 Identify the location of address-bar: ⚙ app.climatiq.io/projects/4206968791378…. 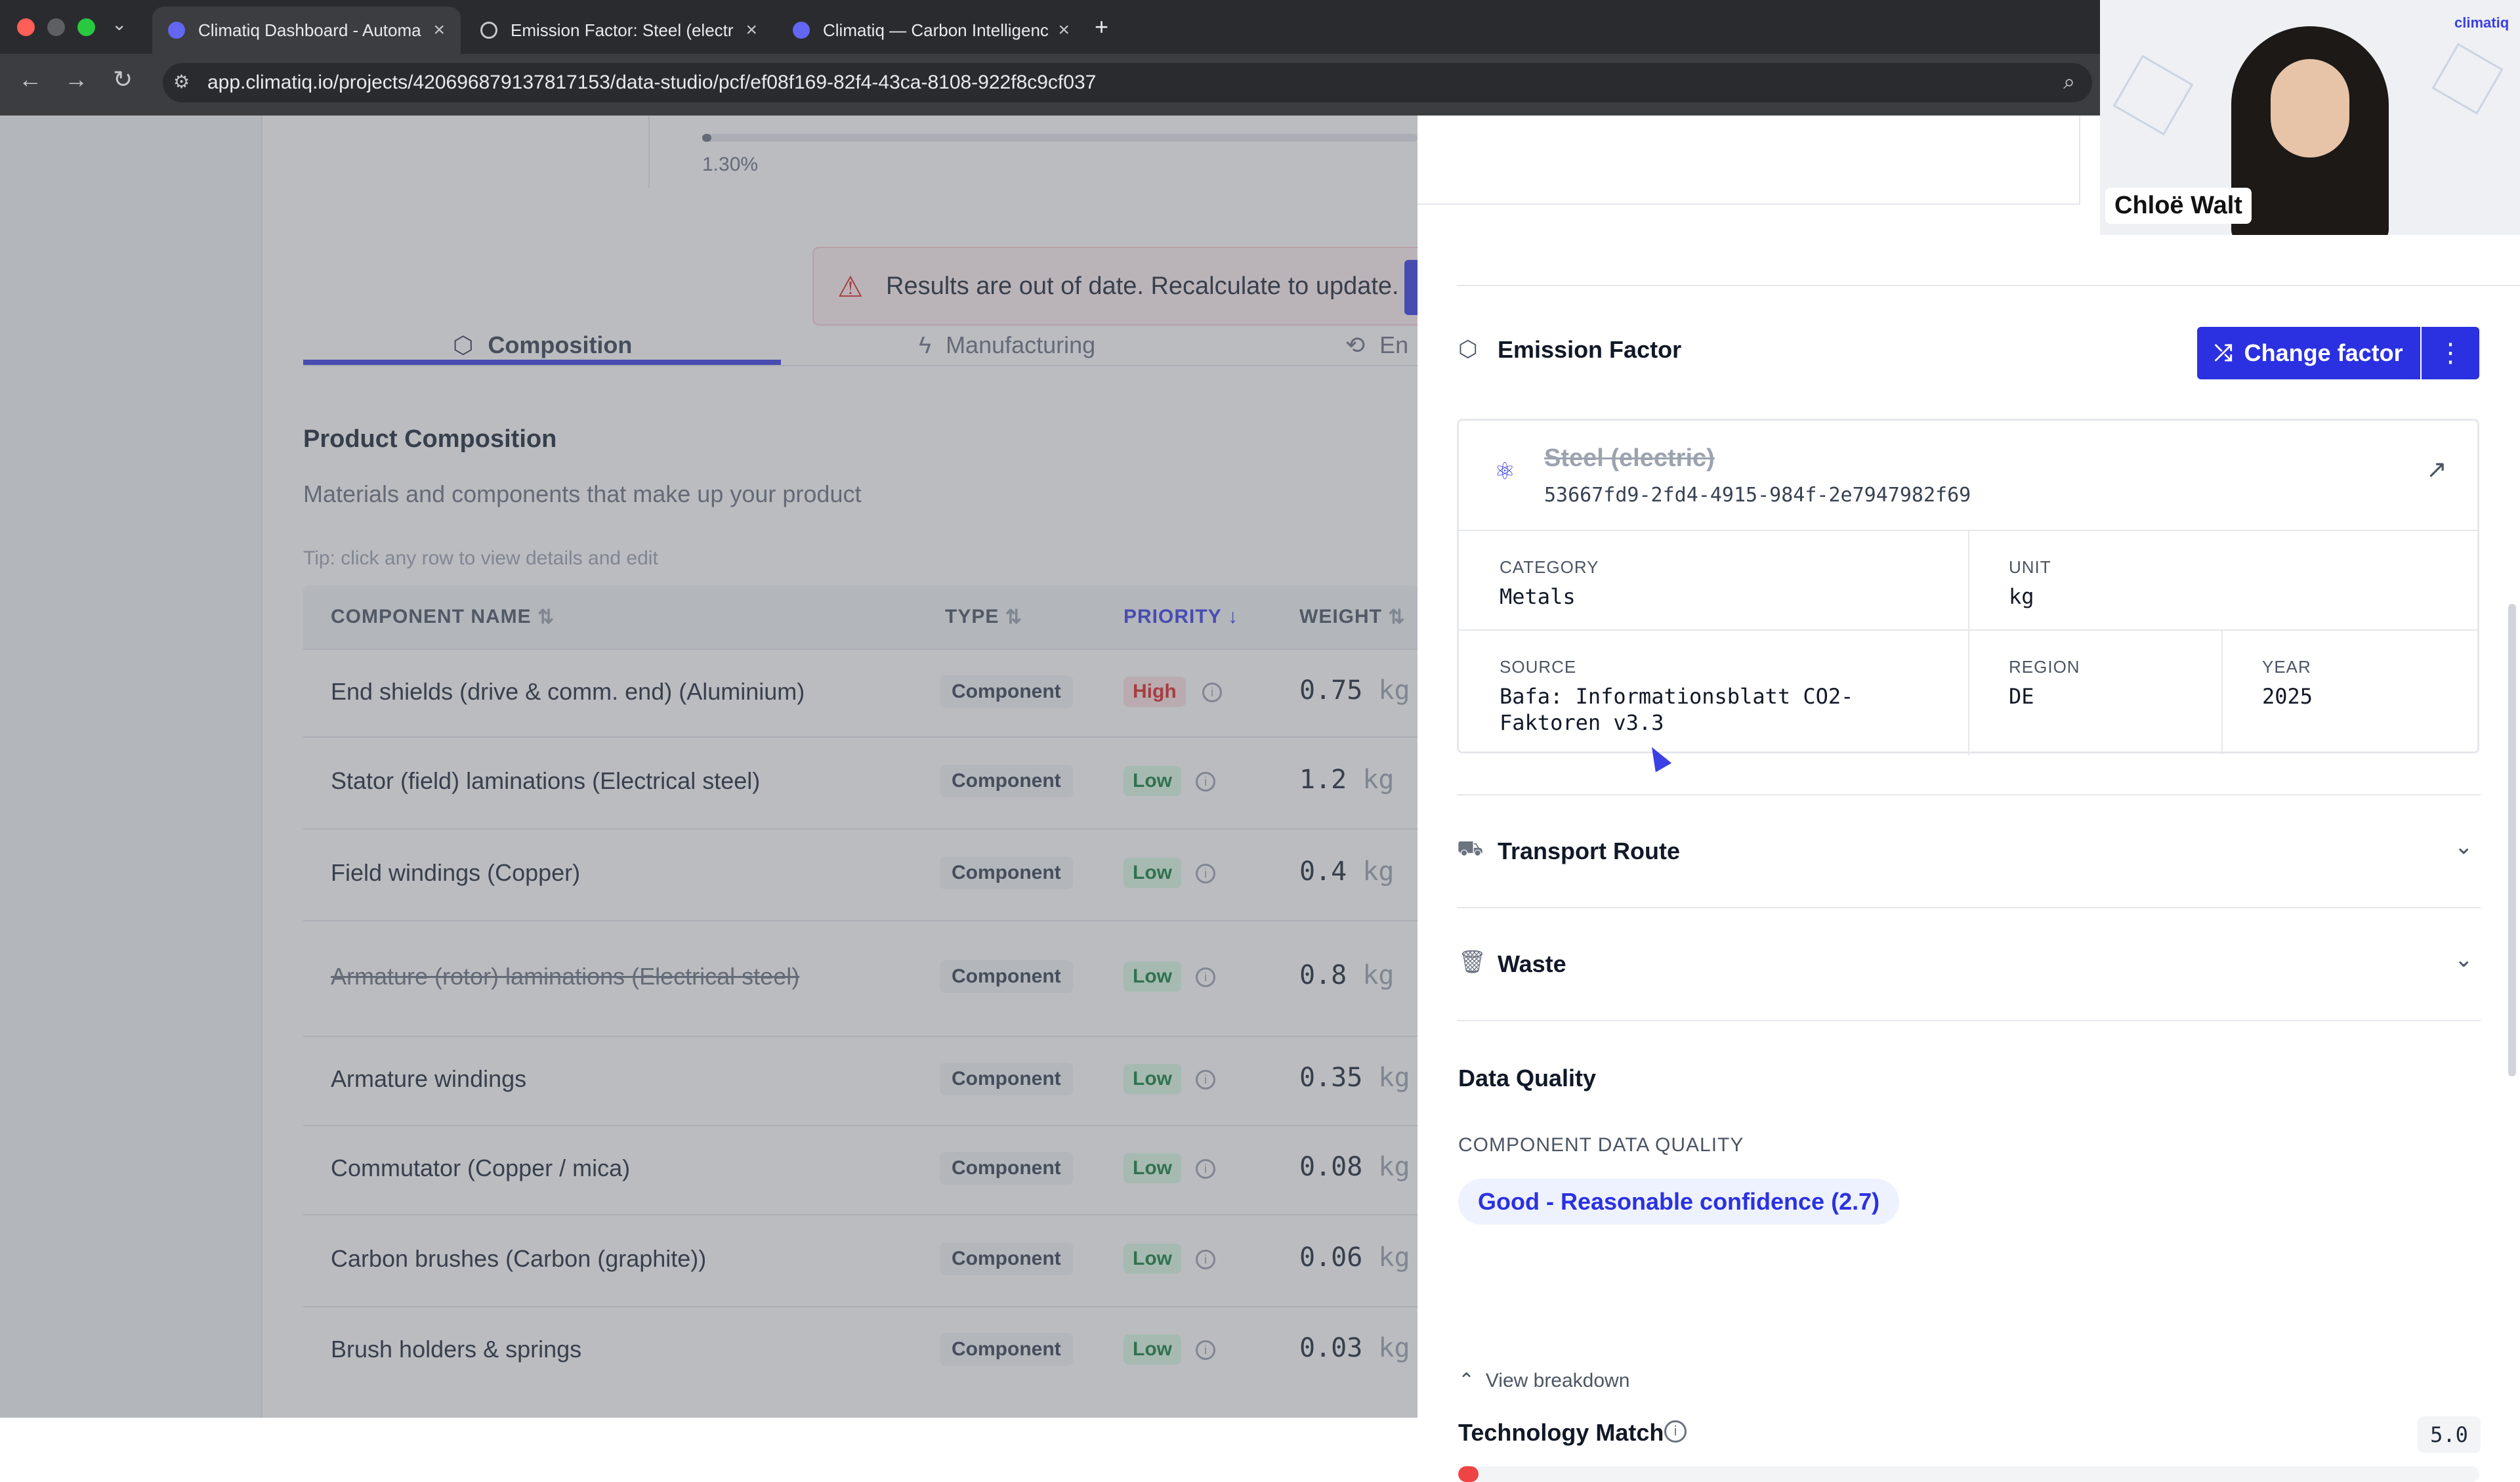
(1127, 82).